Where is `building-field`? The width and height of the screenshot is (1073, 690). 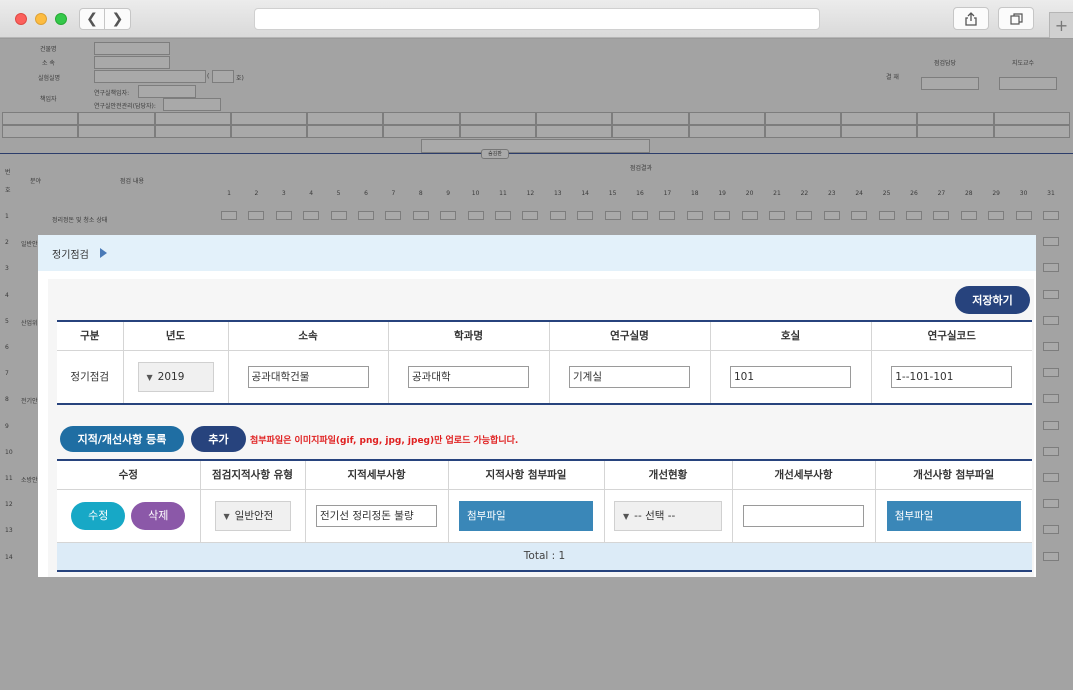 building-field is located at coordinates (132, 48).